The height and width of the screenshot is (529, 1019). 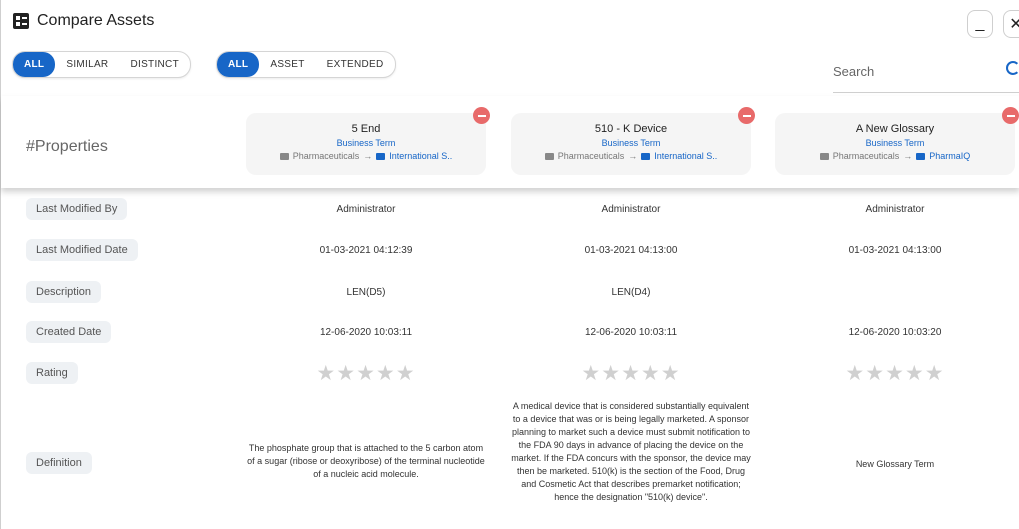 I want to click on scope-all: ALL, so click(x=238, y=64).